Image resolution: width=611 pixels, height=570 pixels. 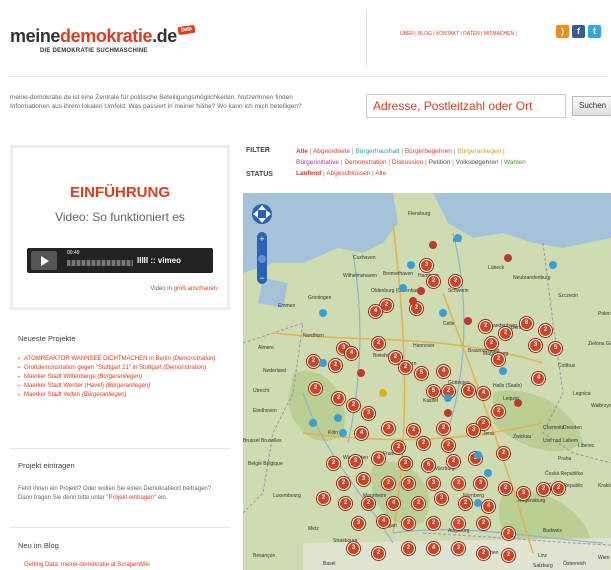 I want to click on filter-link: Diskussion, so click(x=407, y=162).